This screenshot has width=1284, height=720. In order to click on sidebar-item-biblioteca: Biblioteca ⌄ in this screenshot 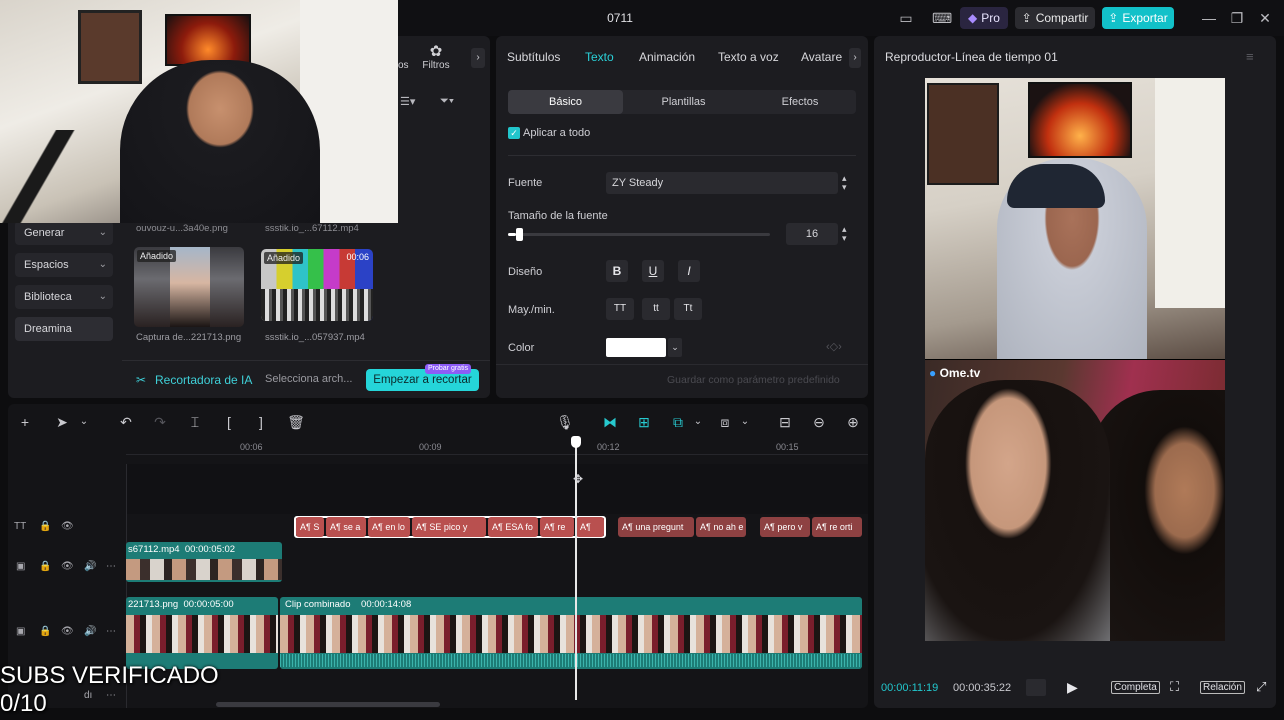, I will do `click(64, 297)`.